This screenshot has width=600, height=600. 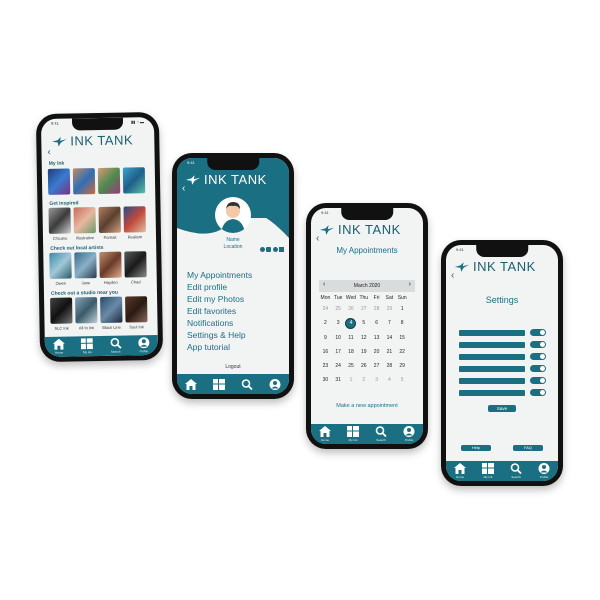 What do you see at coordinates (275, 249) in the screenshot?
I see `pinterest-icon` at bounding box center [275, 249].